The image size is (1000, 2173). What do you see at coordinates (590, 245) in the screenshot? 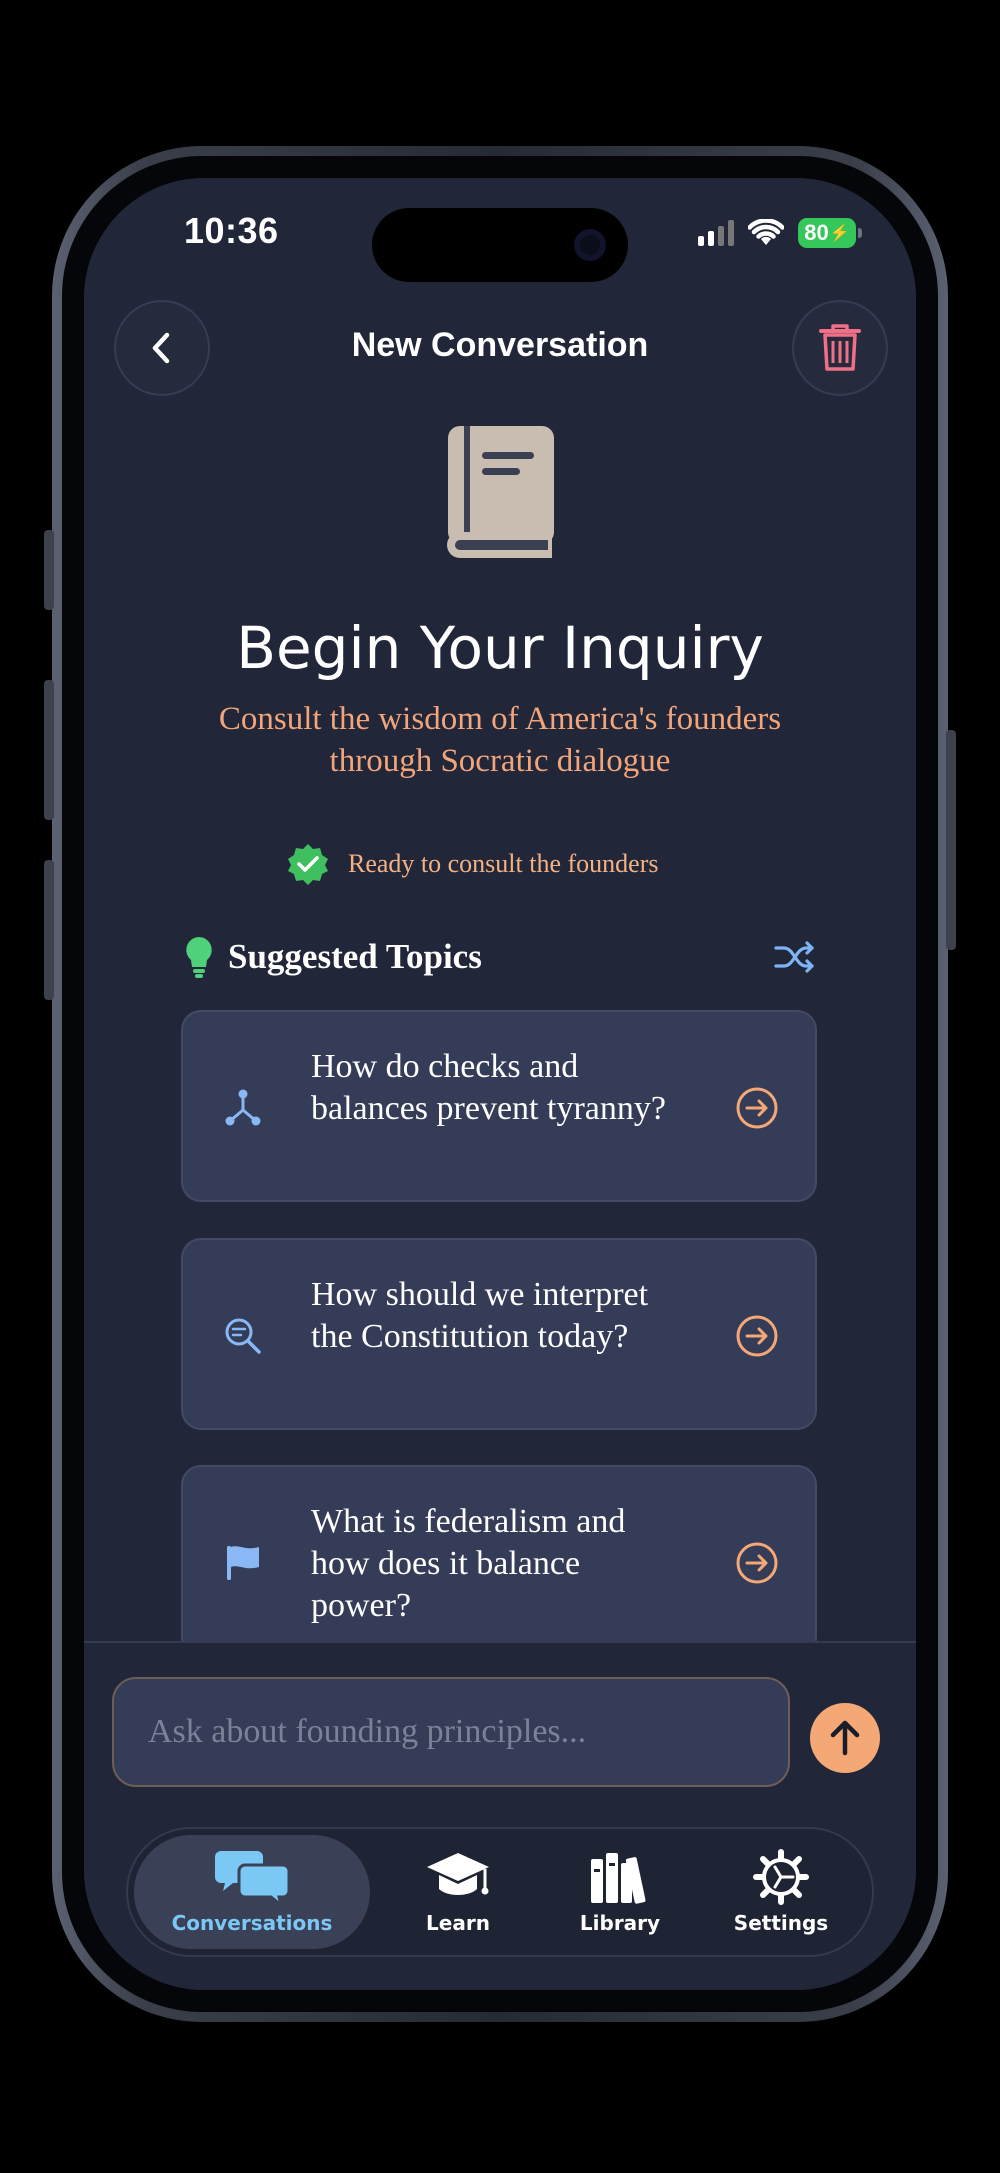
I see `camera` at bounding box center [590, 245].